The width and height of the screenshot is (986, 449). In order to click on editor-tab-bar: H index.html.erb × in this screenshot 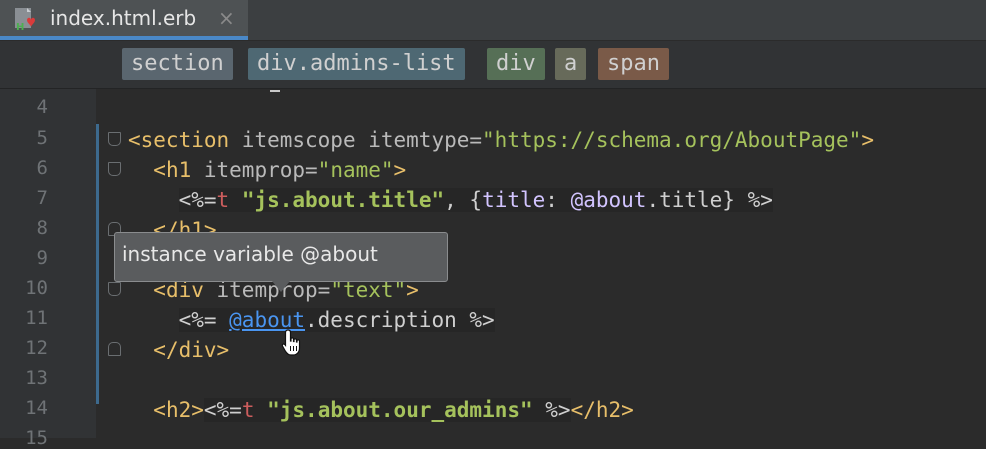, I will do `click(493, 20)`.